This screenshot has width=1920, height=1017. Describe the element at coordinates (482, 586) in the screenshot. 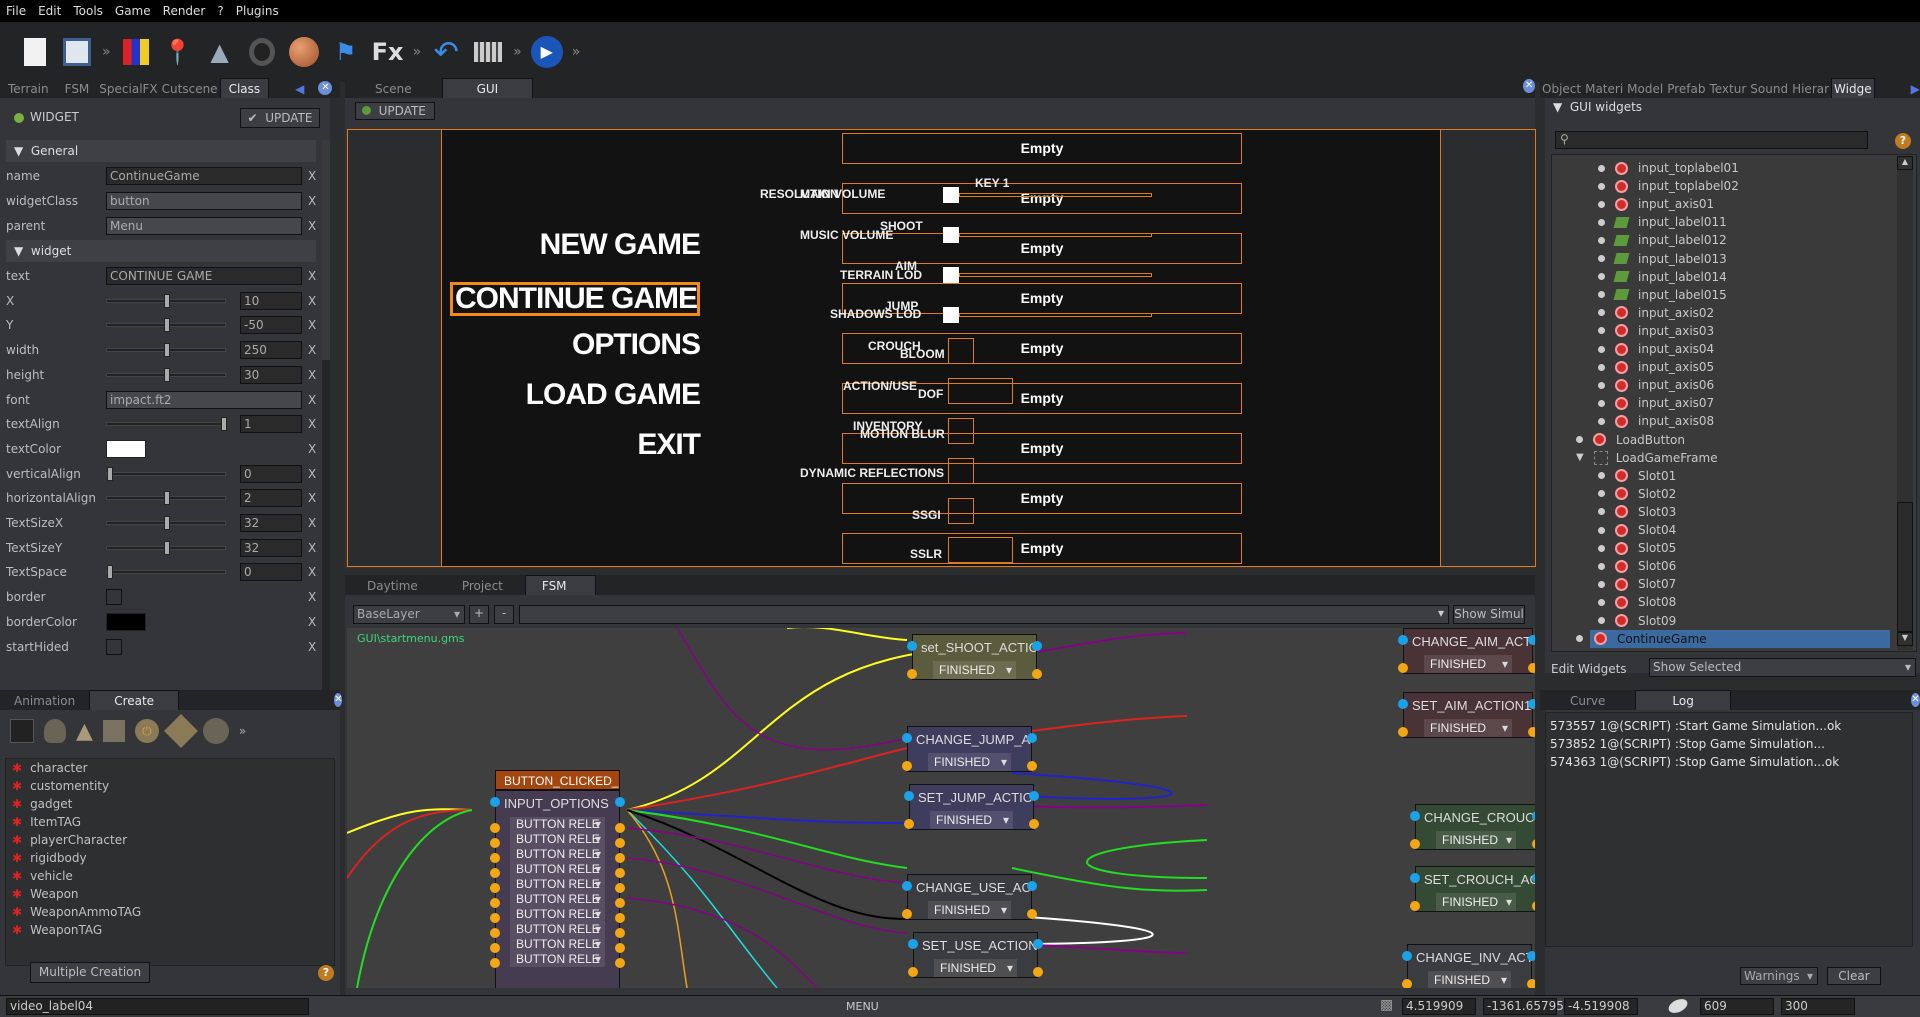

I see `tab-project: Project` at that location.